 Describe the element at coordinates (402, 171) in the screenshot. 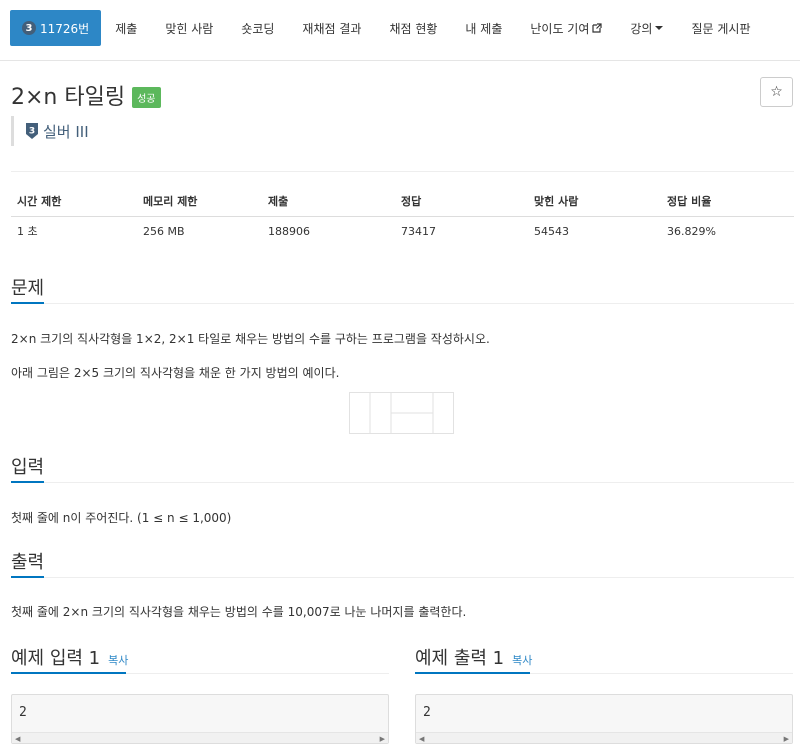

I see `header-divider` at that location.